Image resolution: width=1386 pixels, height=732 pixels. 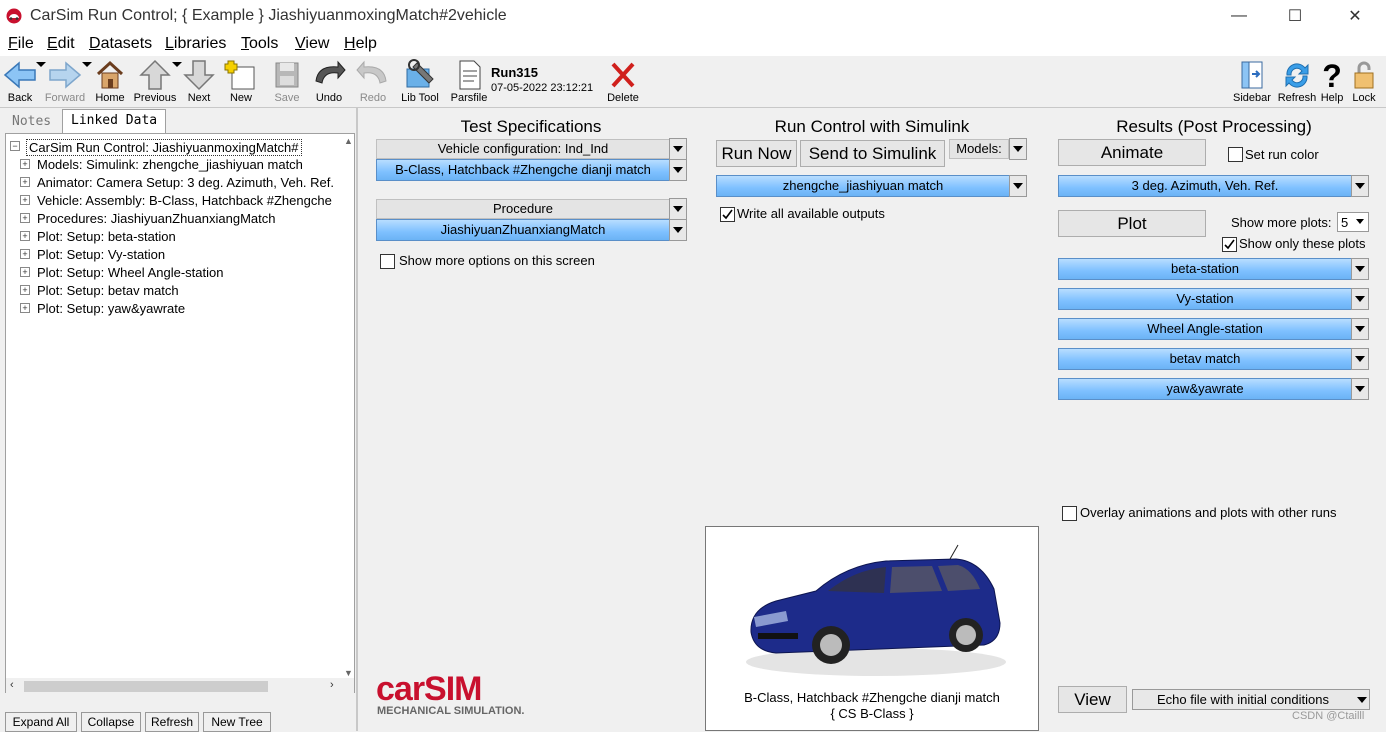 I want to click on write-outputs-checkbox, so click(x=727, y=214).